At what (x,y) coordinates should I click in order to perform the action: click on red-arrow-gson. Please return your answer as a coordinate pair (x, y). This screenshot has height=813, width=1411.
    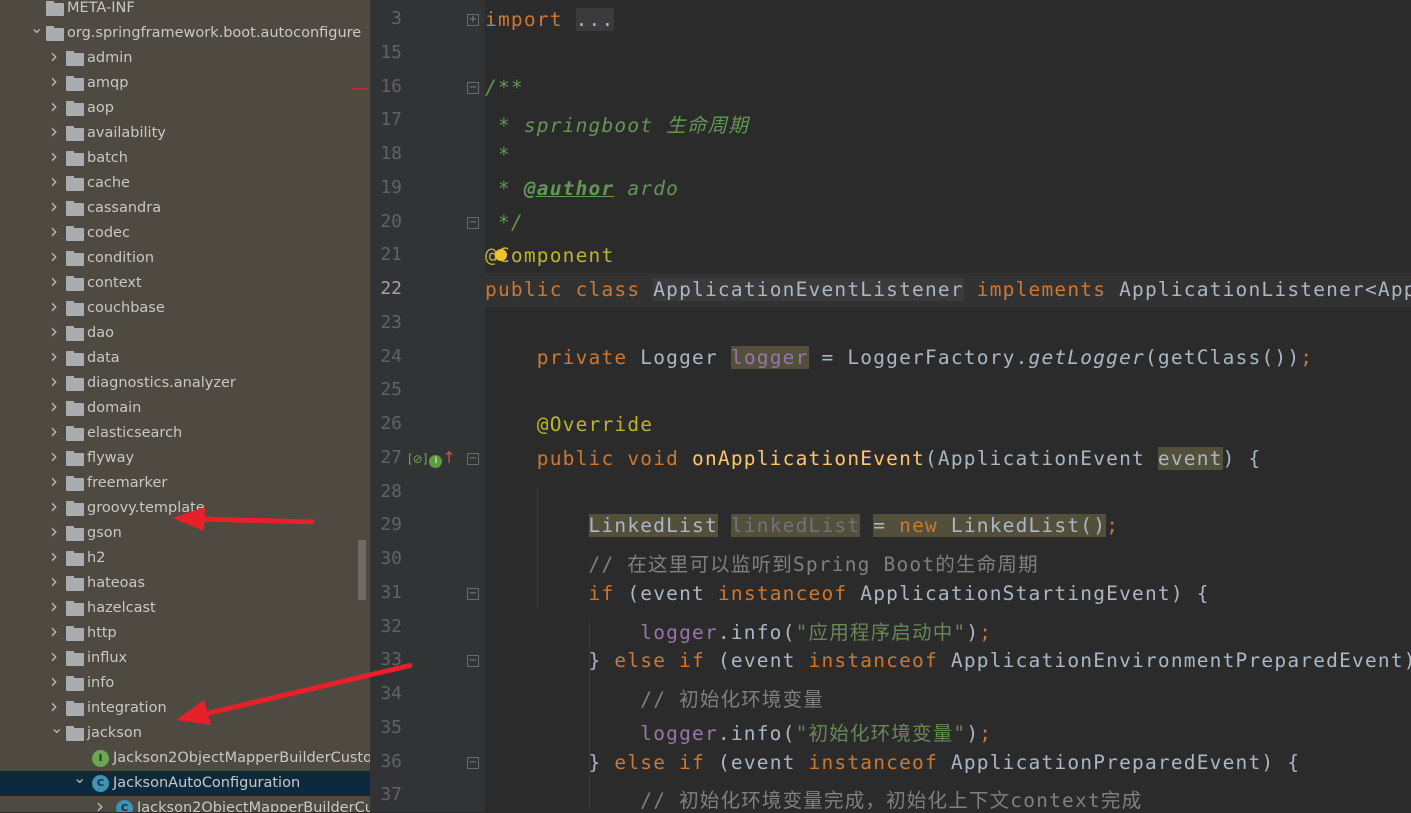
    Looking at the image, I should click on (243, 519).